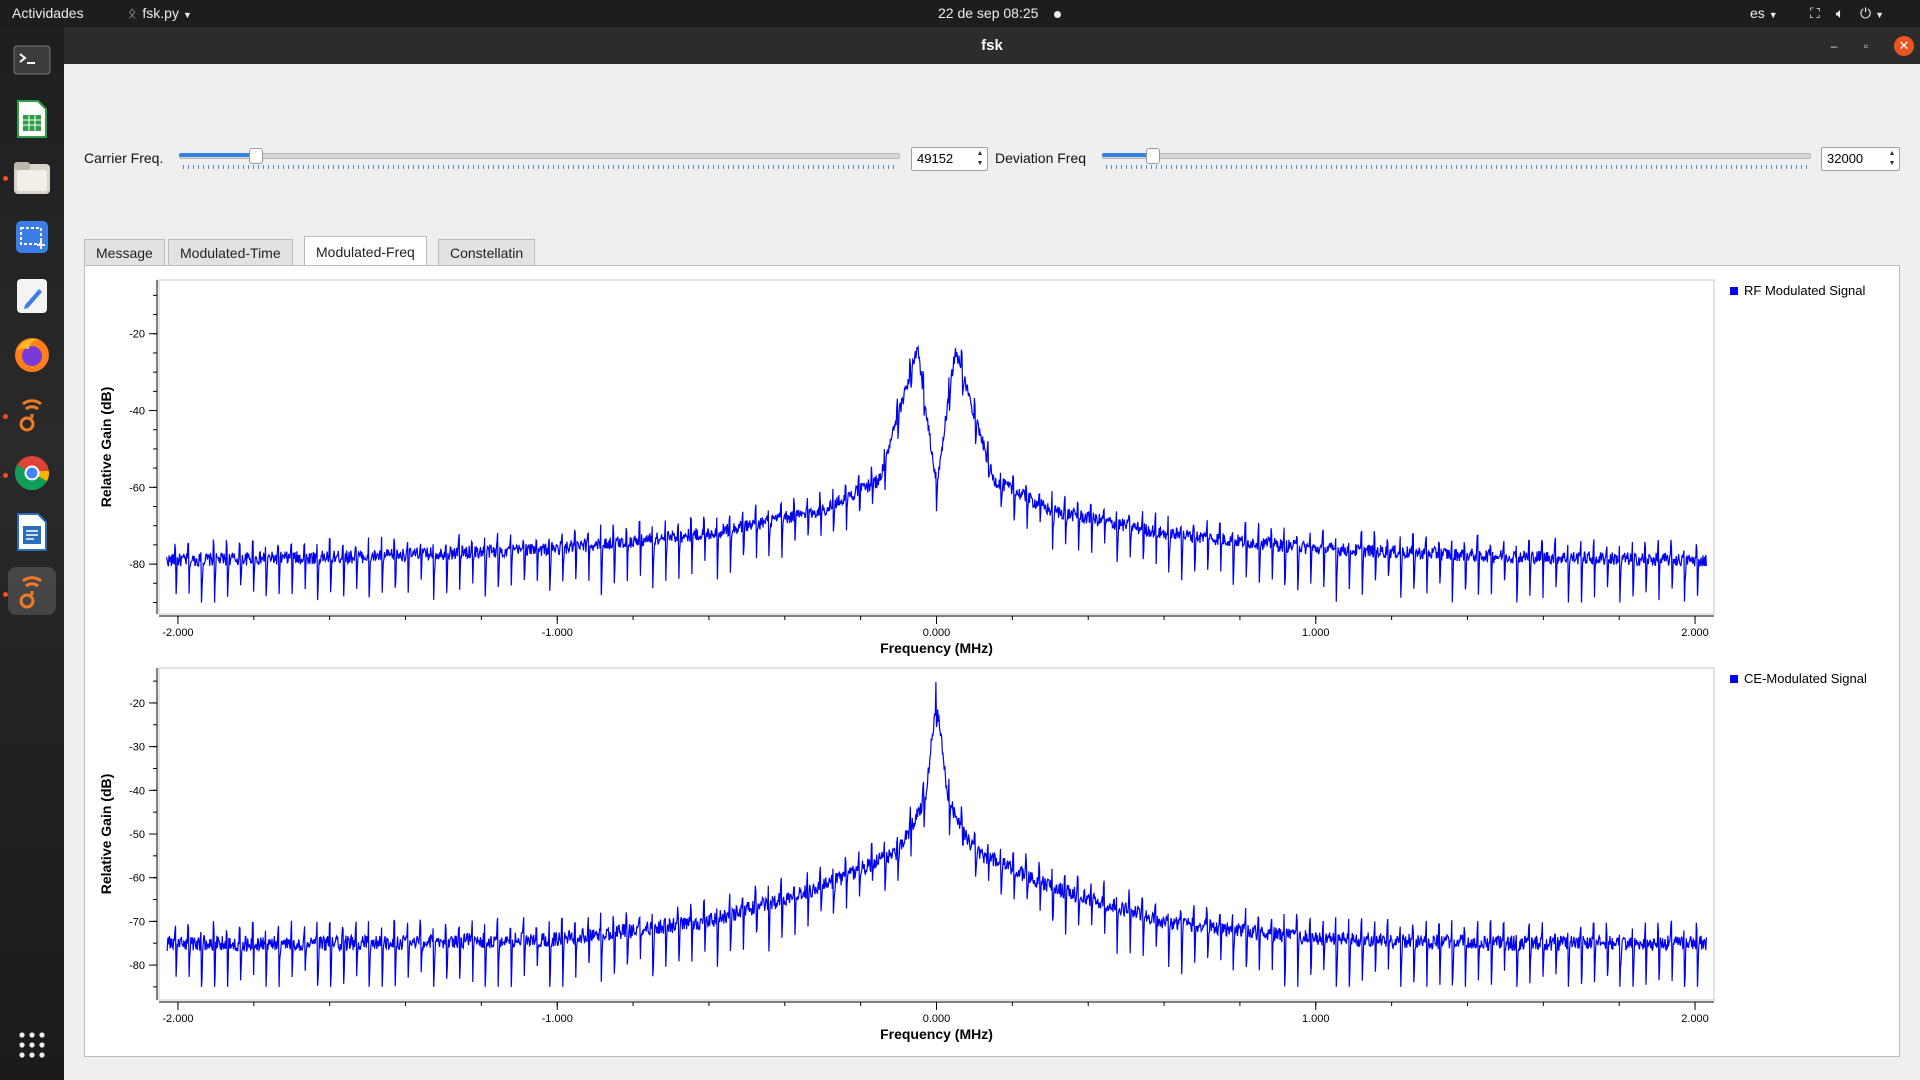  I want to click on close-button: ✕, so click(1904, 46).